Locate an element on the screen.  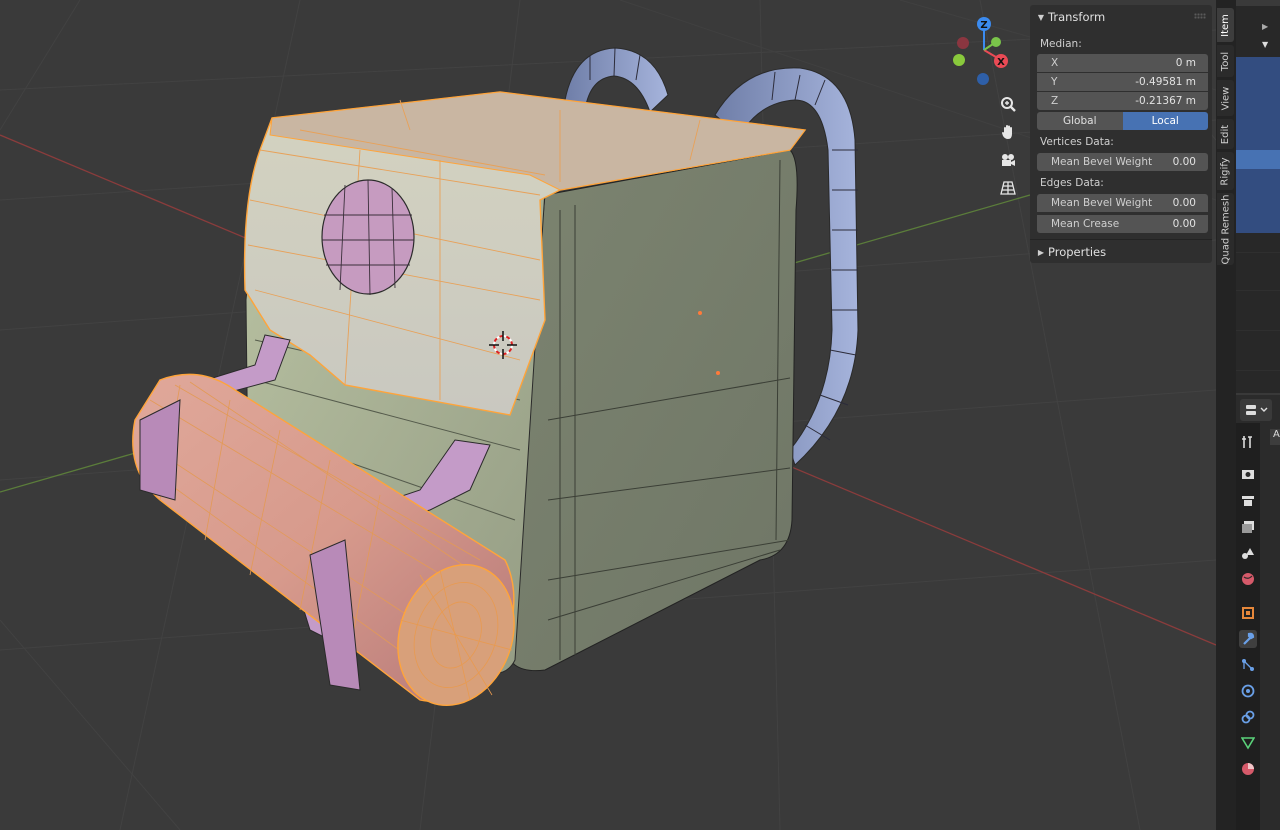
transform-title: Transform is located at coordinates (1077, 17).